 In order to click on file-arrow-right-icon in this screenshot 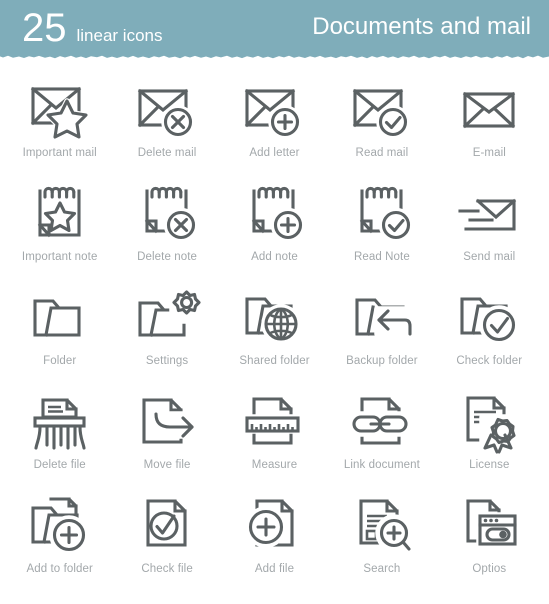, I will do `click(167, 421)`.